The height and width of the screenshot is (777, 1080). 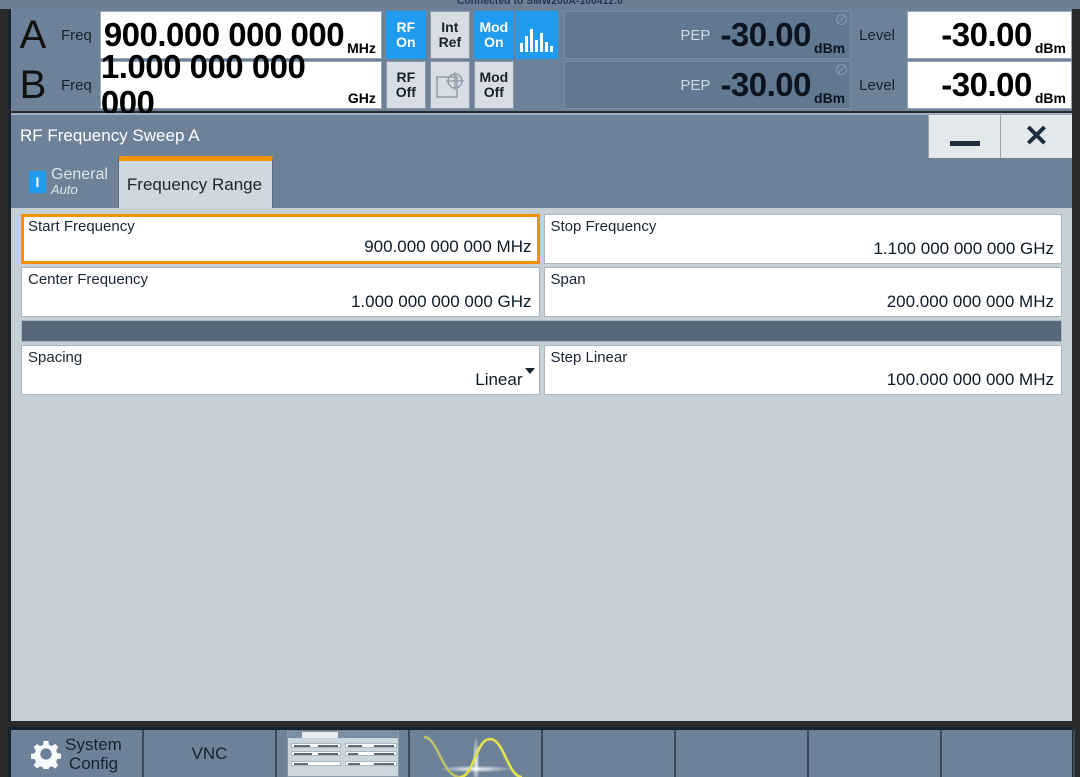 I want to click on field-center-frequency-label: Center Frequency, so click(x=88, y=279).